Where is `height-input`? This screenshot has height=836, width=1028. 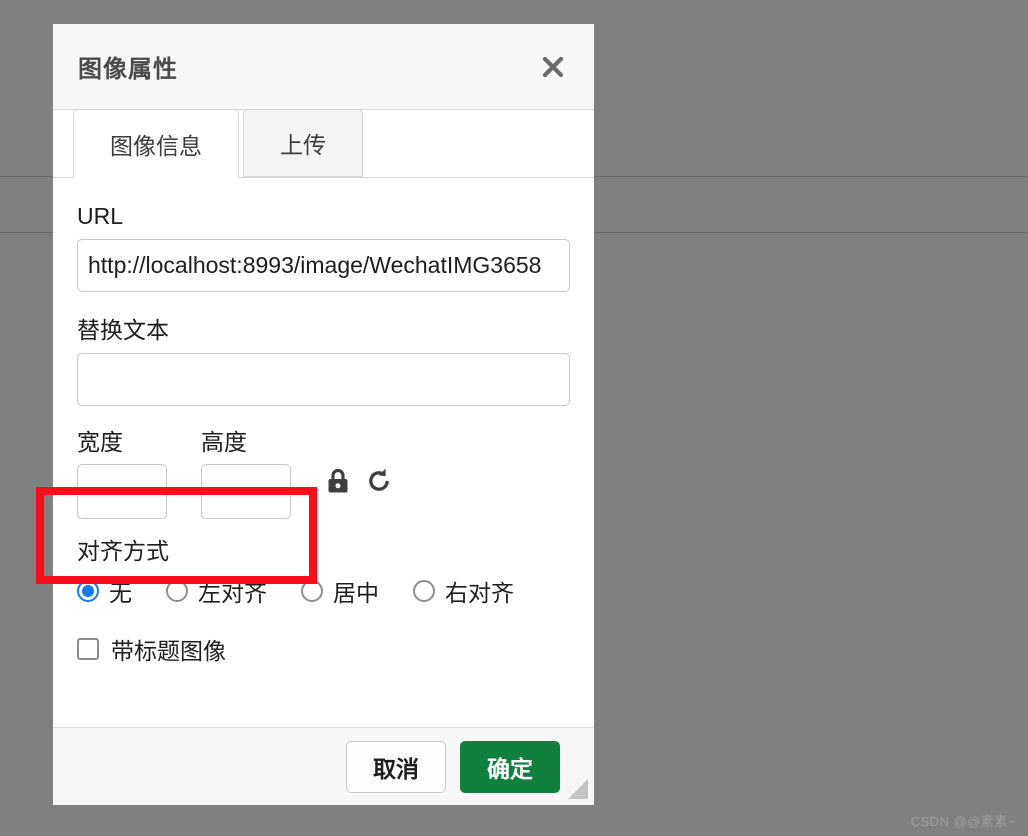
height-input is located at coordinates (246, 492).